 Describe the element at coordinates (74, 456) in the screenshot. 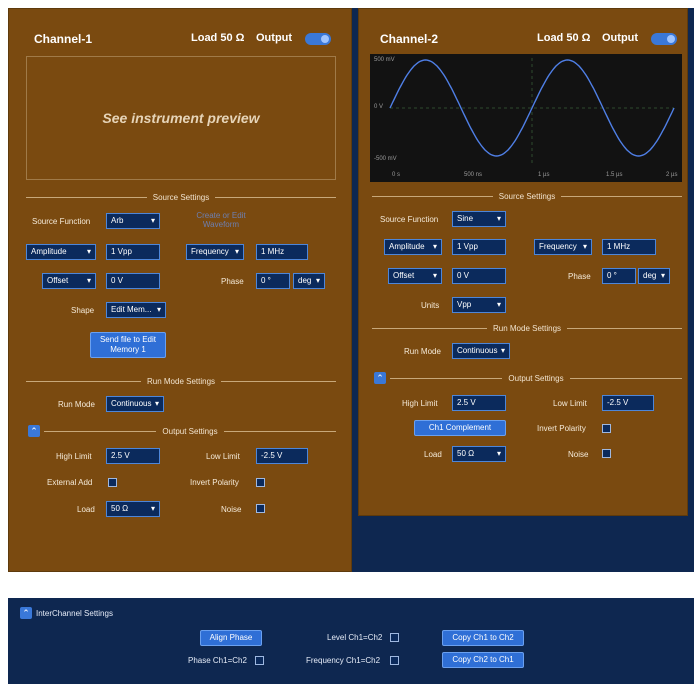

I see `ch1-high-limit-label: High Limit` at that location.